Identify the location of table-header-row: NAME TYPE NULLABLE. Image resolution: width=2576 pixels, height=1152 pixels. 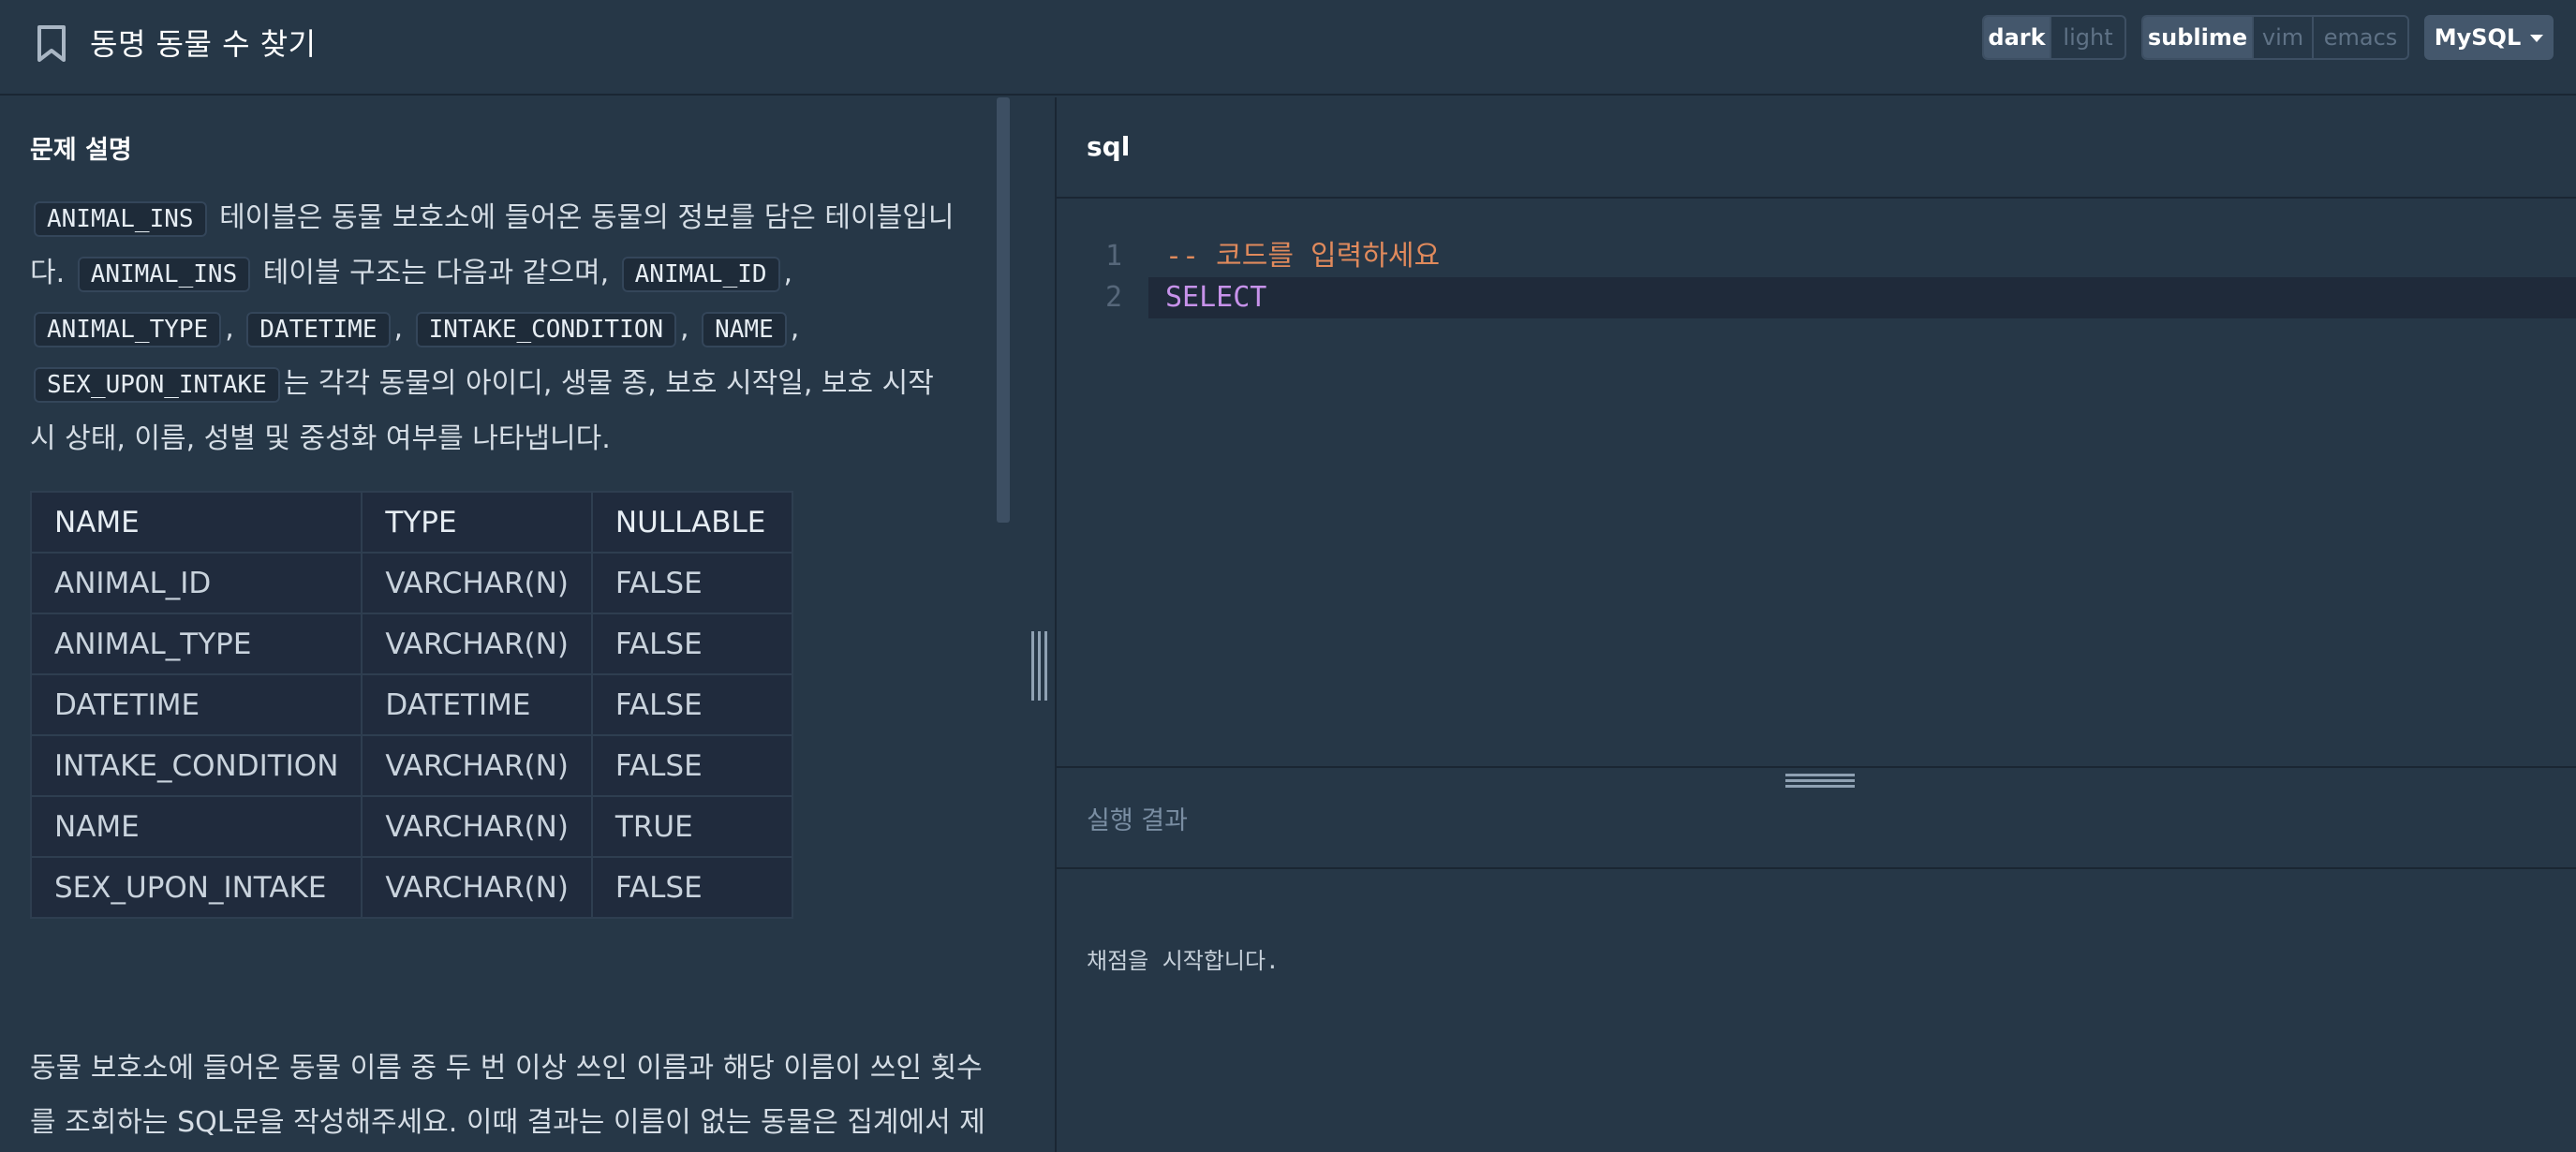
(411, 522).